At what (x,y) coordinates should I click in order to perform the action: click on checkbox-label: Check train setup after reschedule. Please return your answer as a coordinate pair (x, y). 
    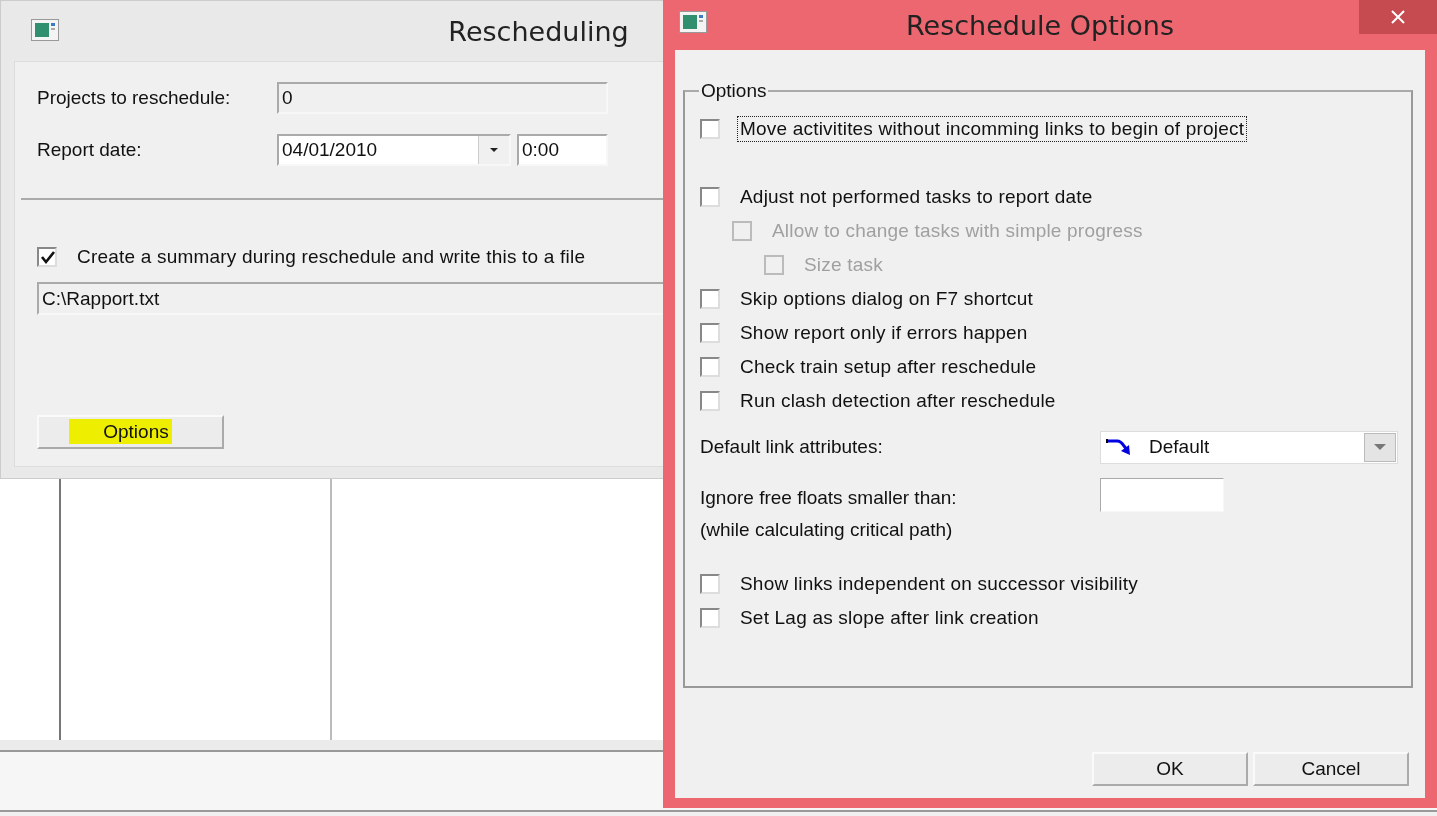
    Looking at the image, I should click on (888, 367).